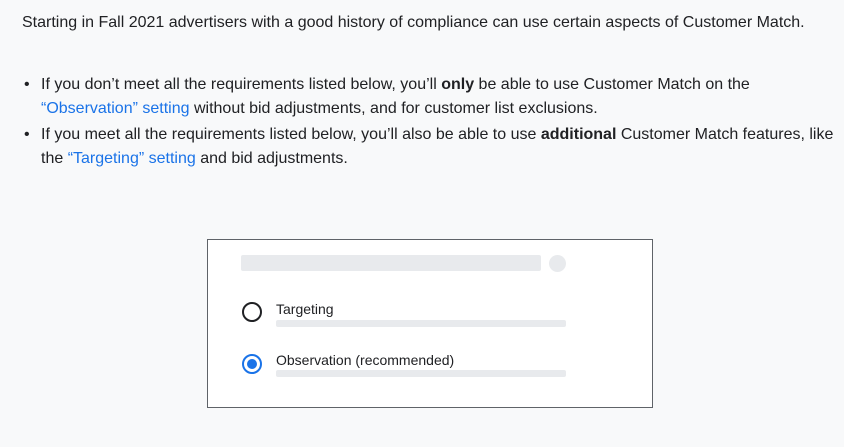 Image resolution: width=844 pixels, height=447 pixels. I want to click on observation-radio, so click(252, 364).